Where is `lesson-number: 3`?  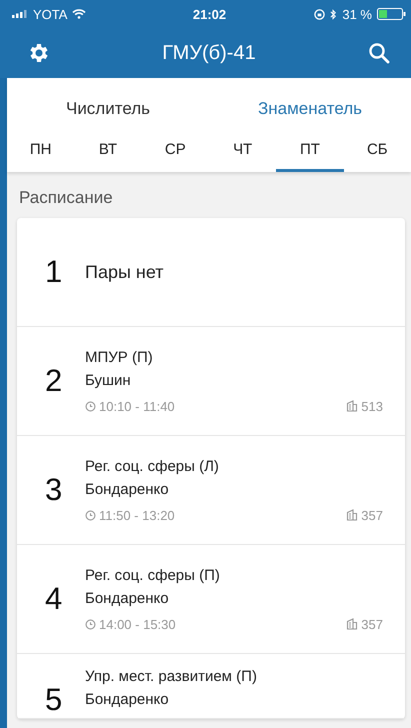
lesson-number: 3 is located at coordinates (54, 490).